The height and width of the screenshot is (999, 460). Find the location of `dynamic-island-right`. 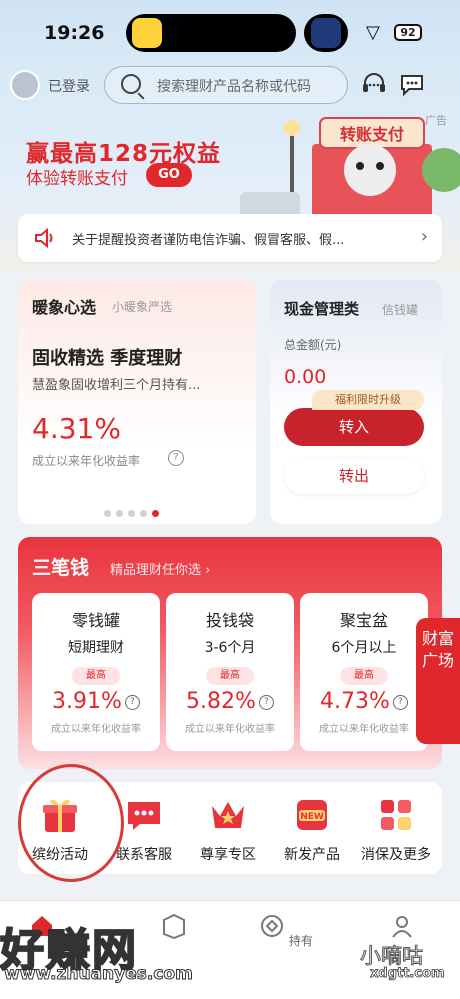

dynamic-island-right is located at coordinates (326, 33).